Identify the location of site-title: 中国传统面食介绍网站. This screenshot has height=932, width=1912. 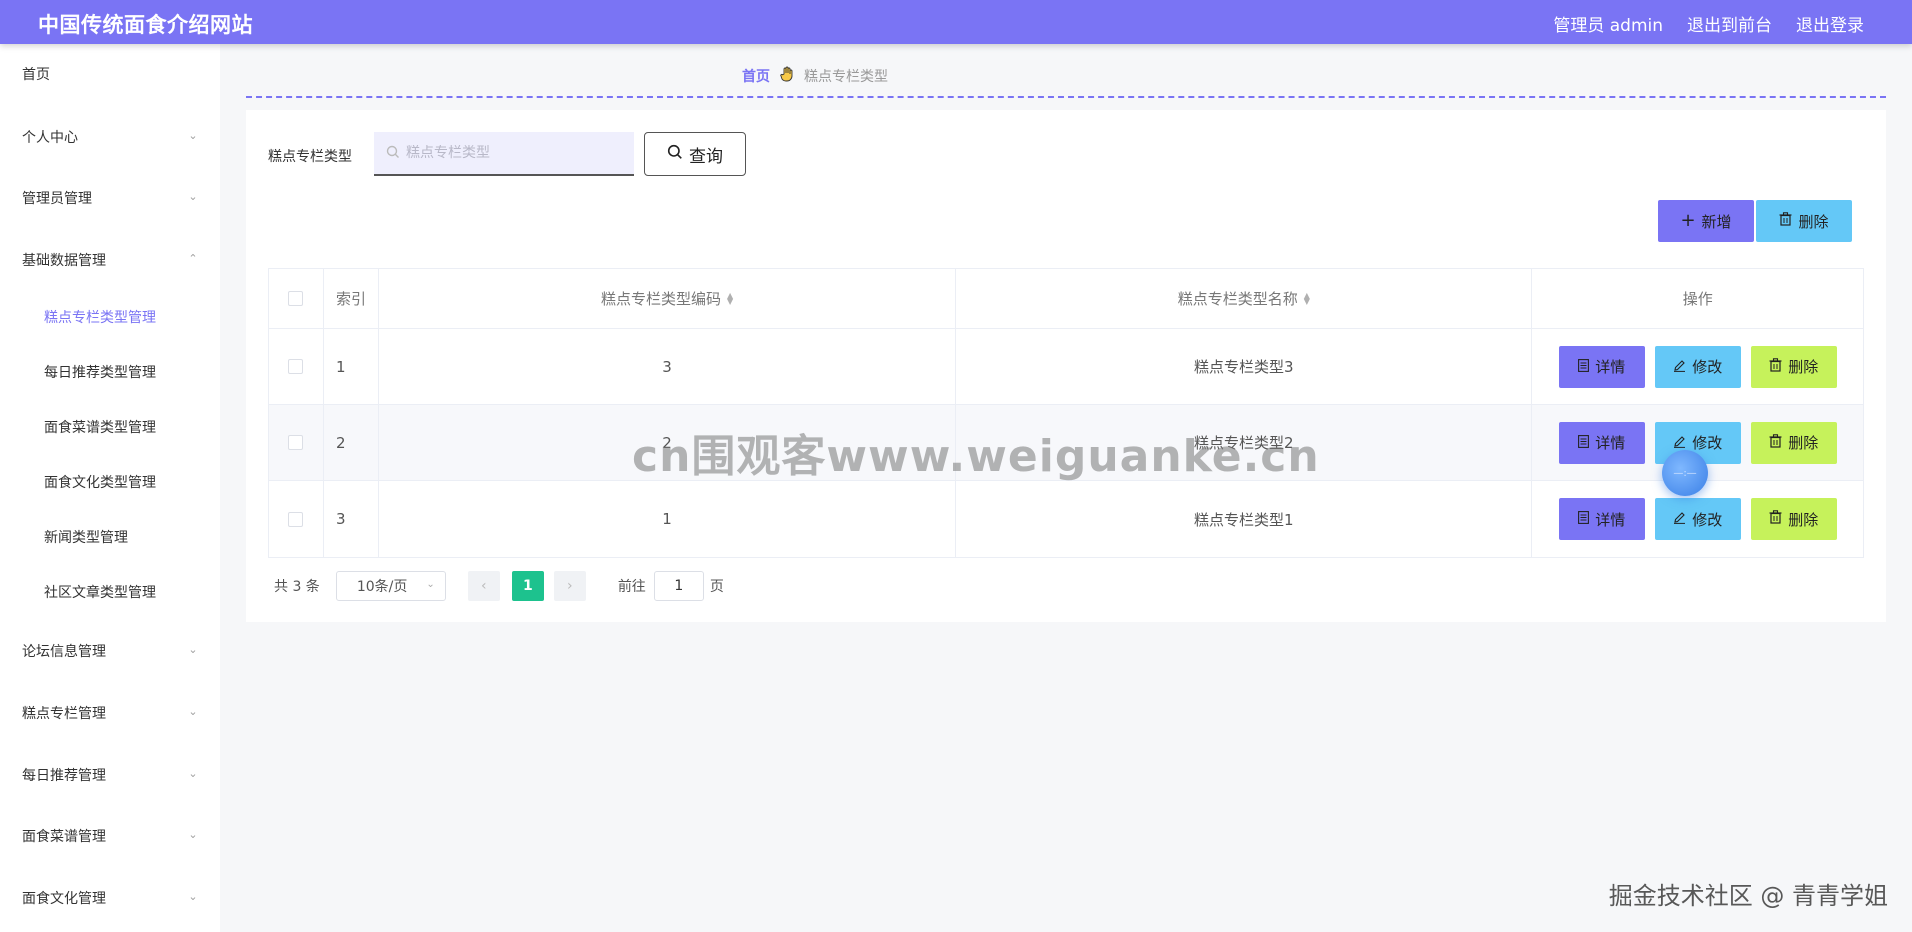
(145, 25).